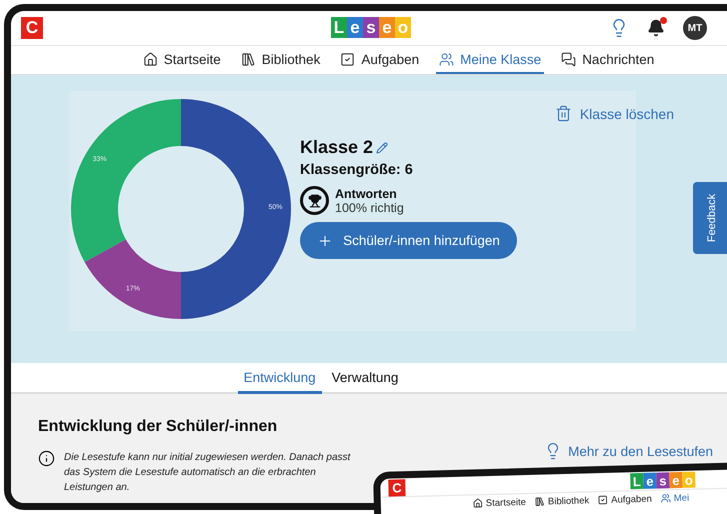  I want to click on answers-title: Antworten, so click(366, 193).